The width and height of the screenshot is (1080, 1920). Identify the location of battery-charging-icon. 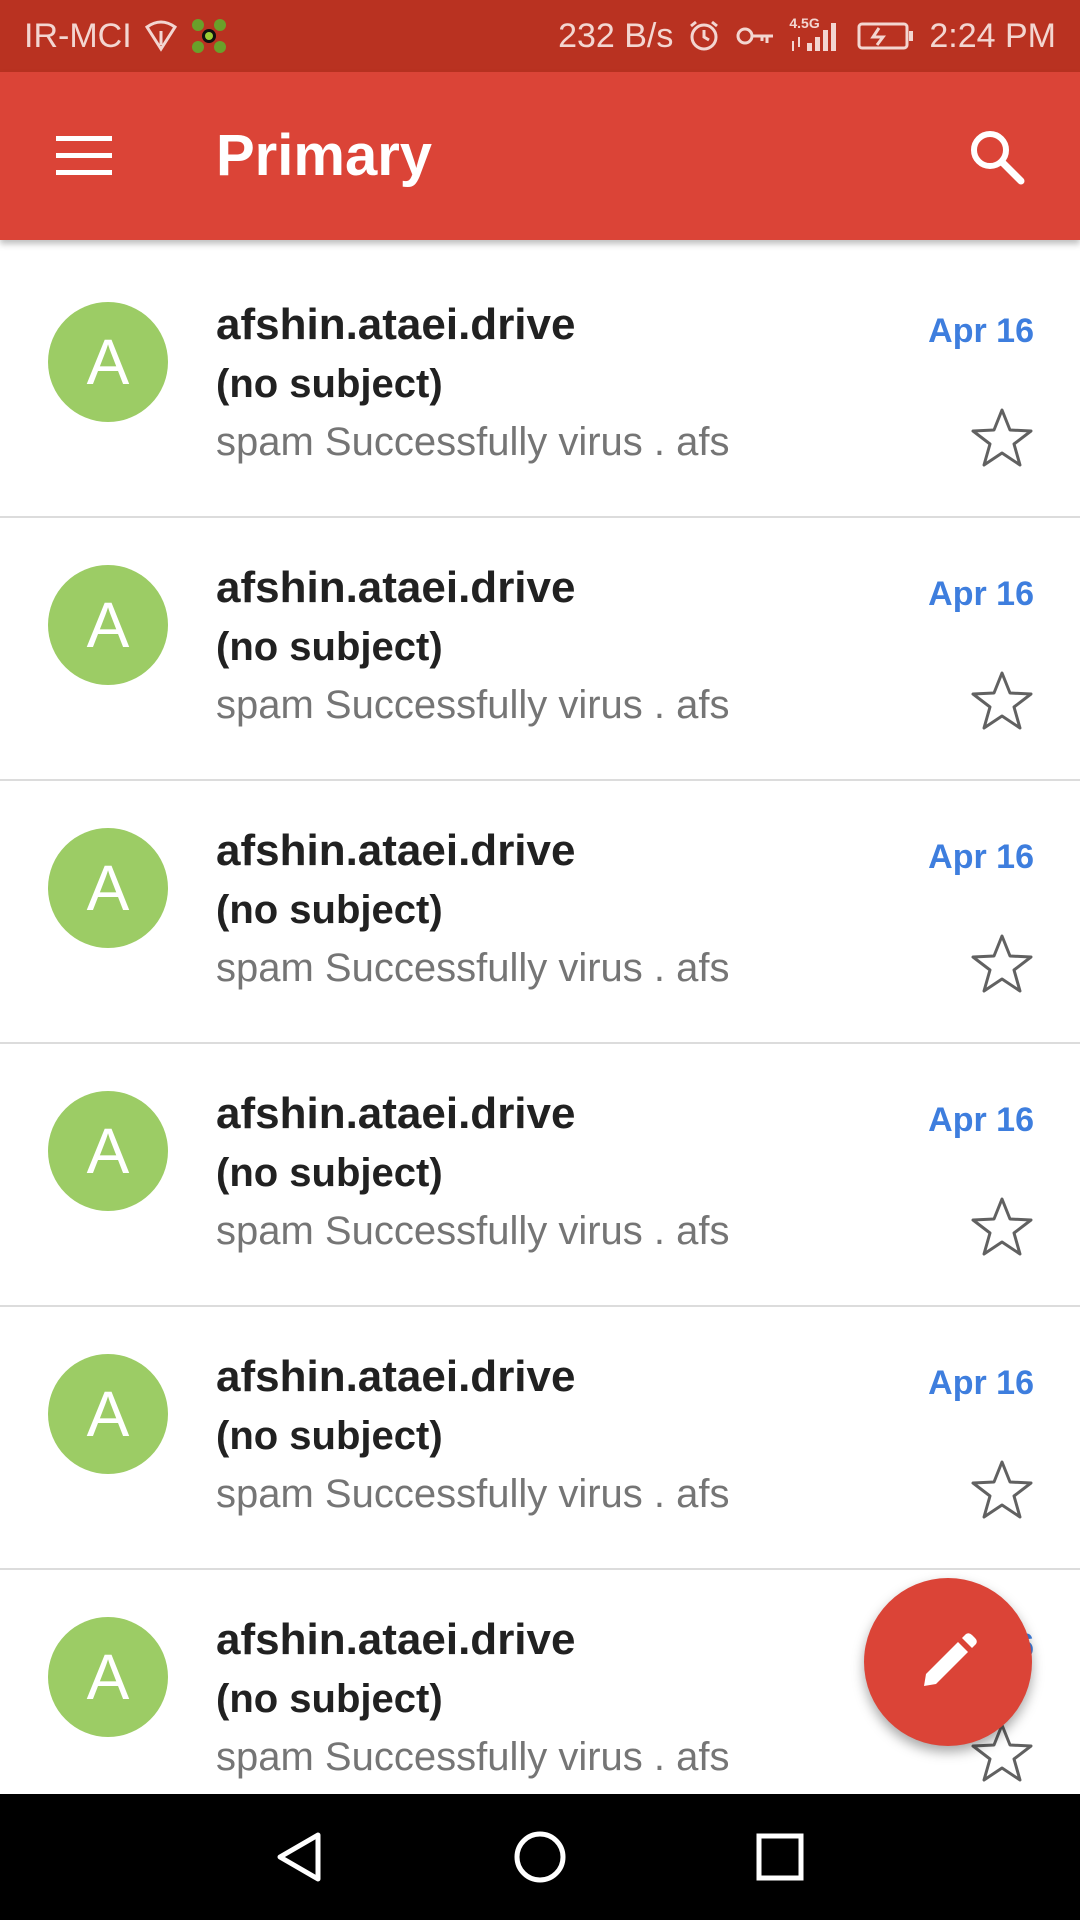
(886, 36).